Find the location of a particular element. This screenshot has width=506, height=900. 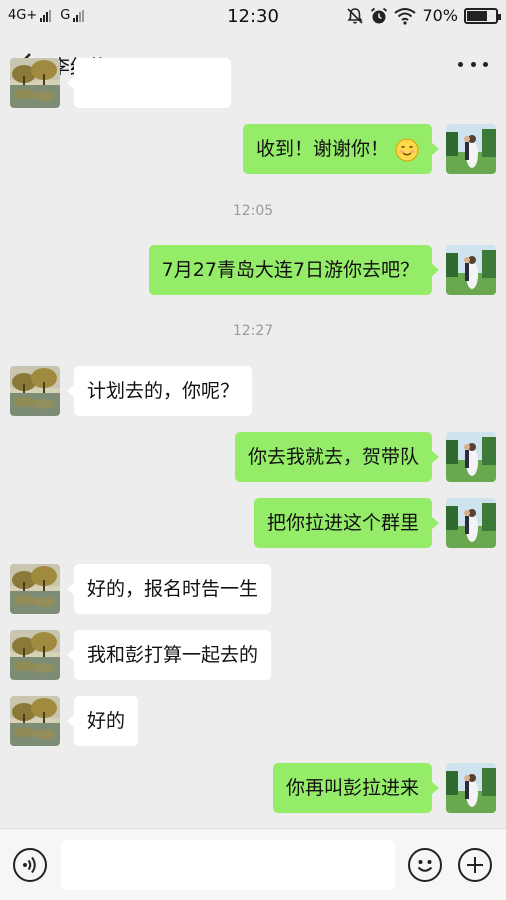

message-timestamp: 12:27 is located at coordinates (253, 331).